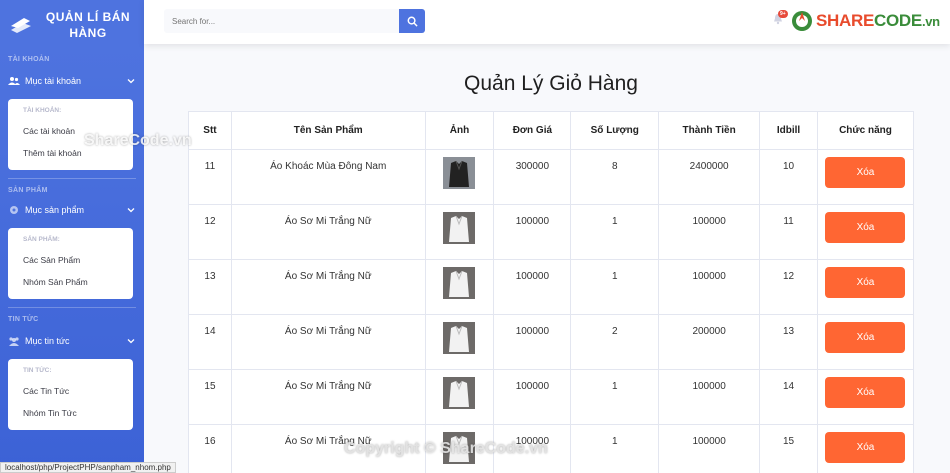 Image resolution: width=950 pixels, height=473 pixels. Describe the element at coordinates (42, 110) in the screenshot. I see `menu-header: TÀI KHOẢN:` at that location.